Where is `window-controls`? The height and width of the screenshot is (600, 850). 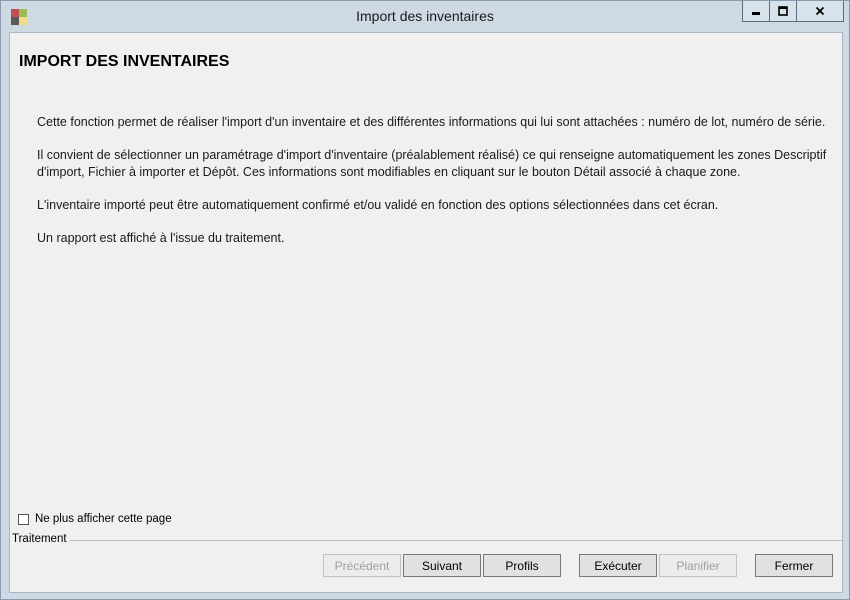 window-controls is located at coordinates (793, 11).